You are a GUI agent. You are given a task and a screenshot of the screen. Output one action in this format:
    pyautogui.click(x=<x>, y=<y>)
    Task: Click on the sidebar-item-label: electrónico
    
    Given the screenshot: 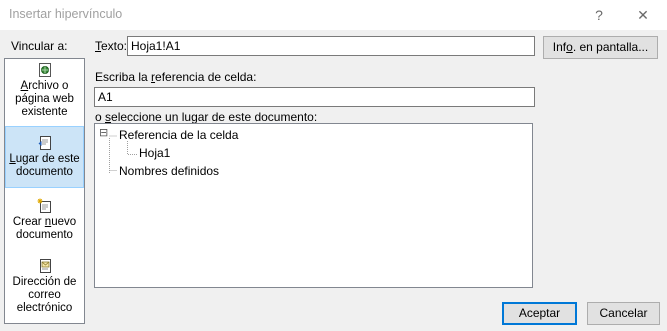 What is the action you would take?
    pyautogui.click(x=44, y=308)
    